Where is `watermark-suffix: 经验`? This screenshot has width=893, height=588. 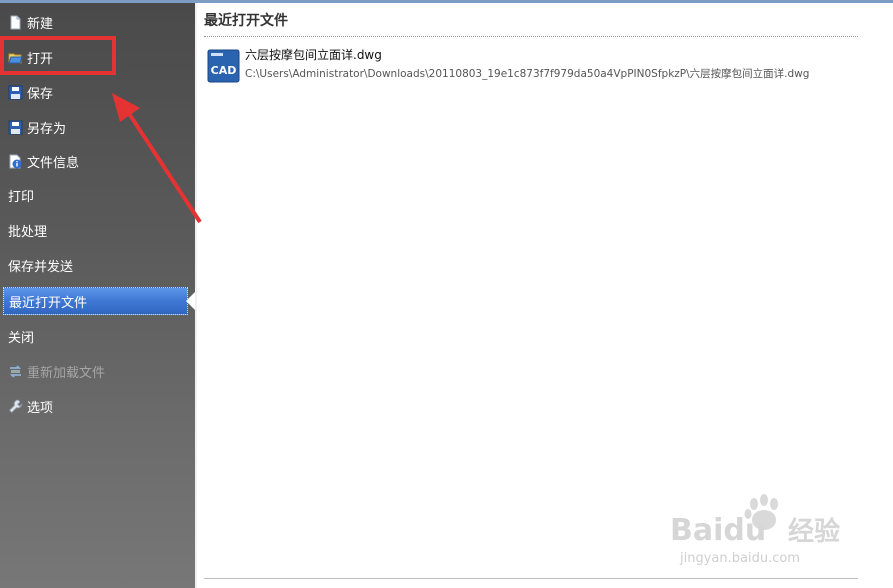 watermark-suffix: 经验 is located at coordinates (814, 531).